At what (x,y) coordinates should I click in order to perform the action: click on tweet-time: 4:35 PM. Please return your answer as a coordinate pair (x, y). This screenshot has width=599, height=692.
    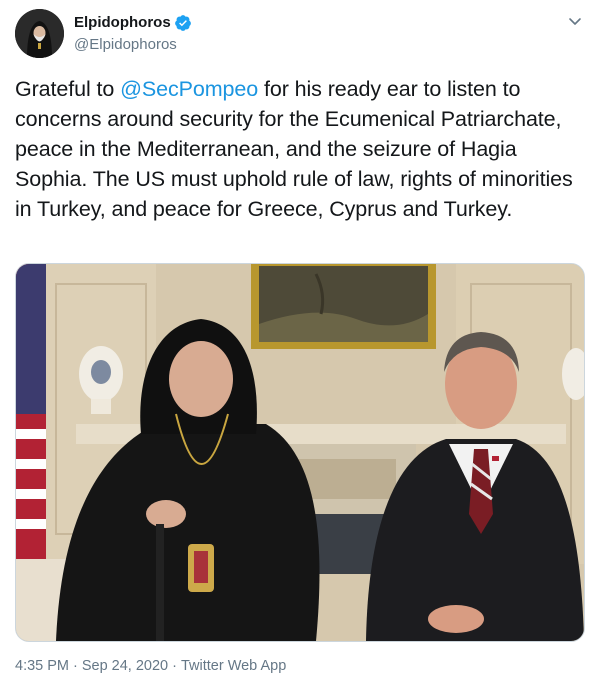
    Looking at the image, I should click on (42, 666).